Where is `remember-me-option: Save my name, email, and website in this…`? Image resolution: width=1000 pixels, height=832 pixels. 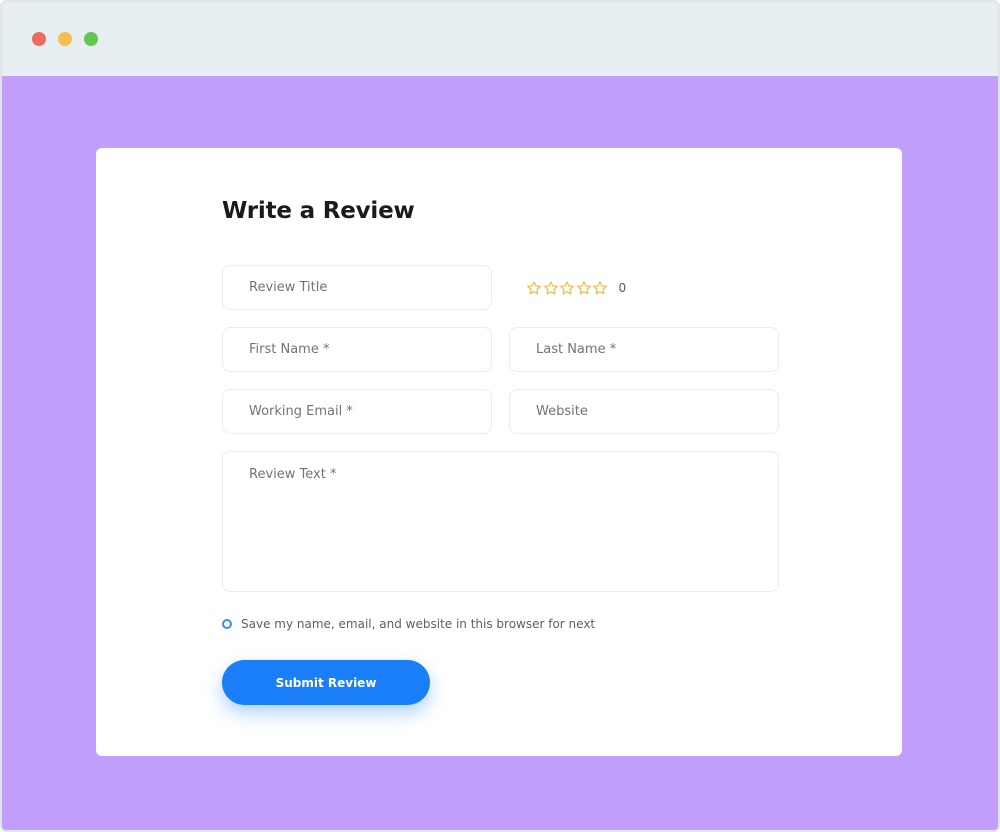 remember-me-option: Save my name, email, and website in this… is located at coordinates (408, 624).